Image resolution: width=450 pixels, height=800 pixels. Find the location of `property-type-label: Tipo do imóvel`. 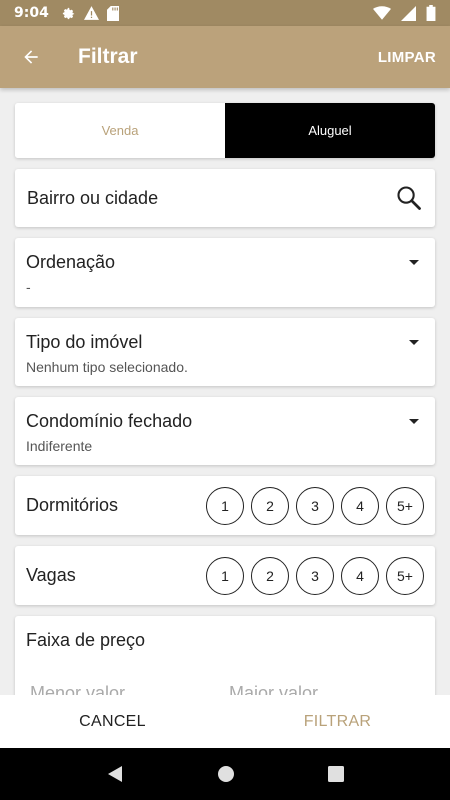

property-type-label: Tipo do imóvel is located at coordinates (84, 342).